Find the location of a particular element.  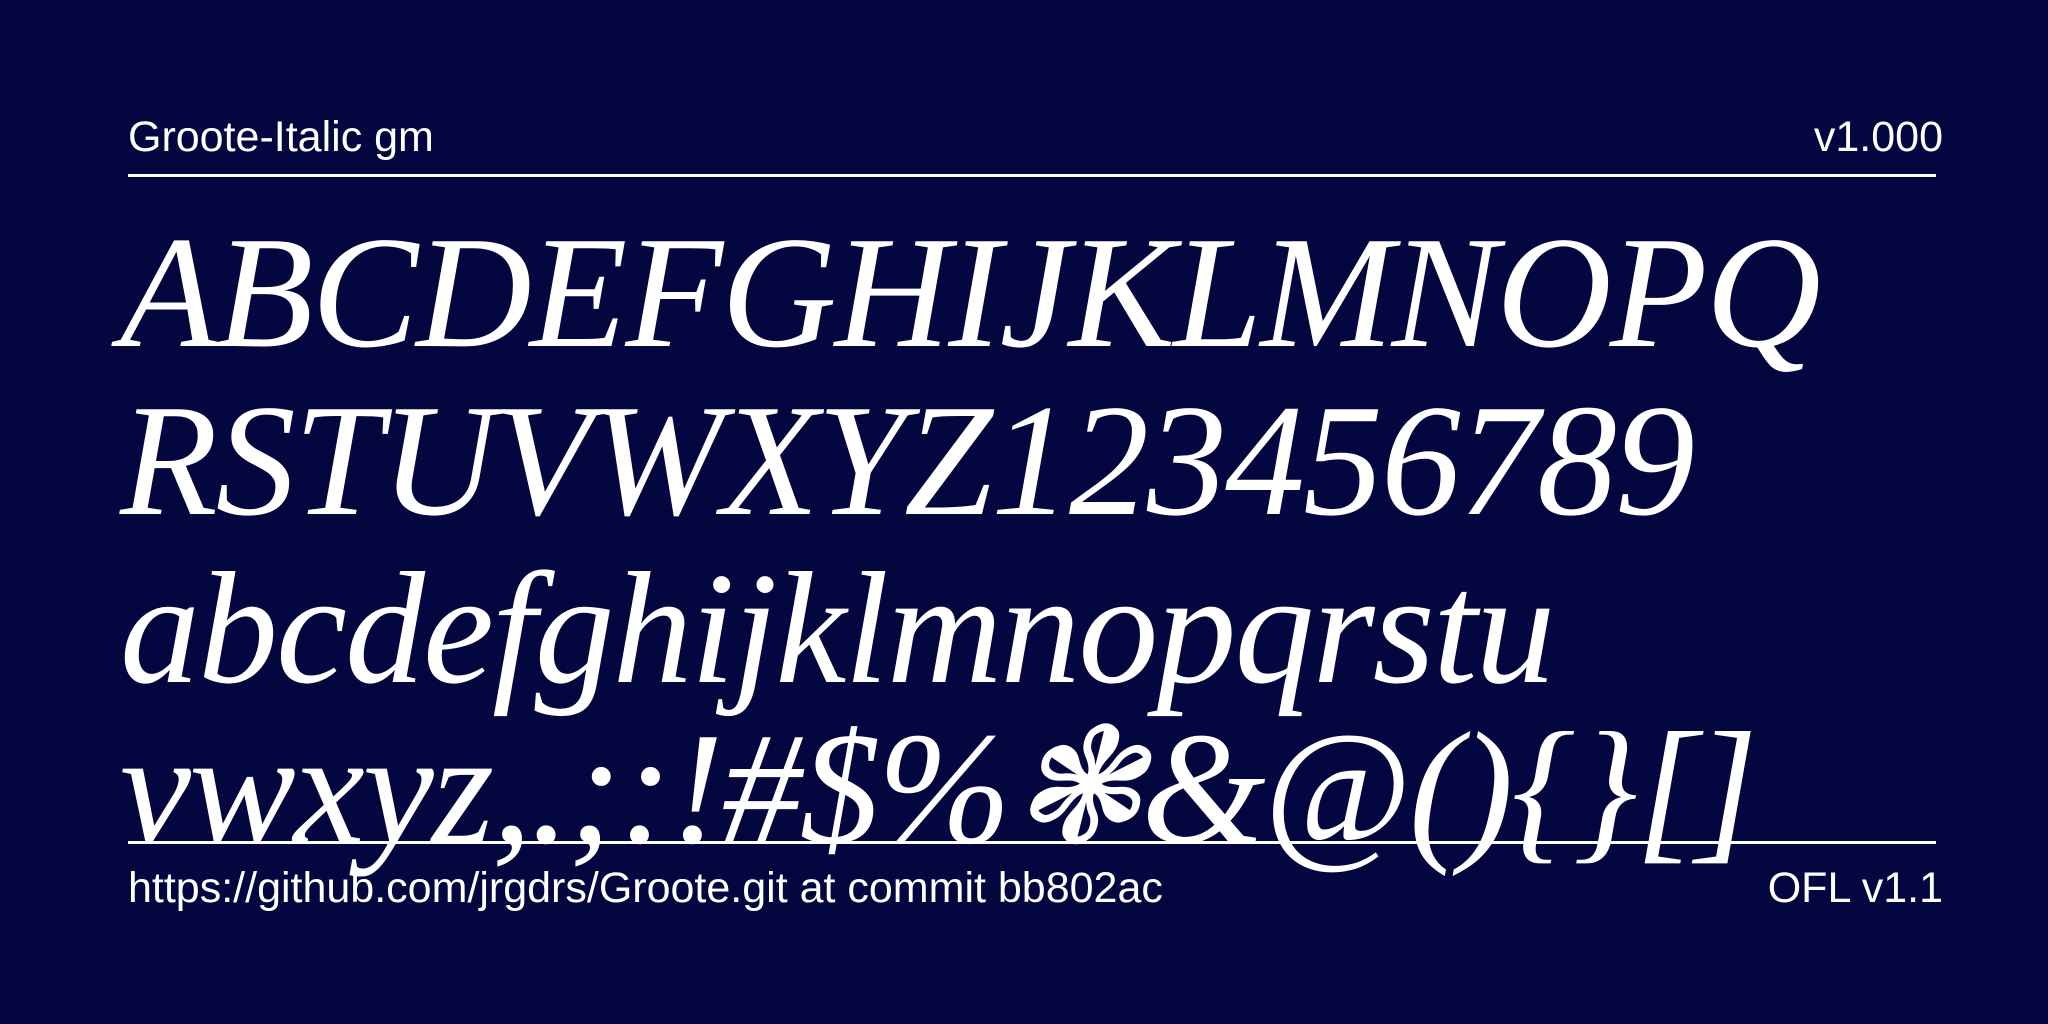

font-version-label: v1.000 is located at coordinates (1878, 137).